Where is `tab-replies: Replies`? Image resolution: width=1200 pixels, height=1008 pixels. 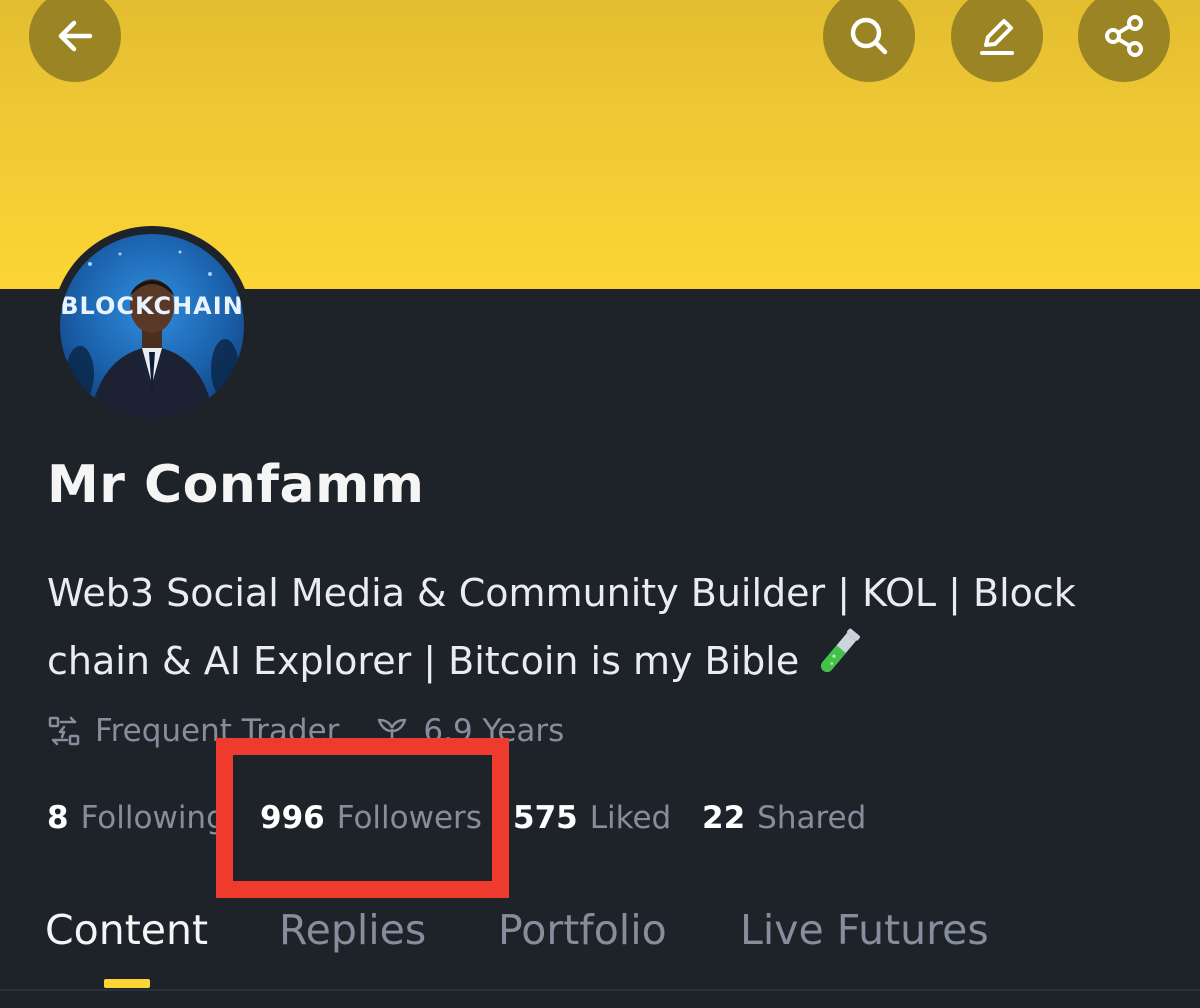 tab-replies: Replies is located at coordinates (352, 930).